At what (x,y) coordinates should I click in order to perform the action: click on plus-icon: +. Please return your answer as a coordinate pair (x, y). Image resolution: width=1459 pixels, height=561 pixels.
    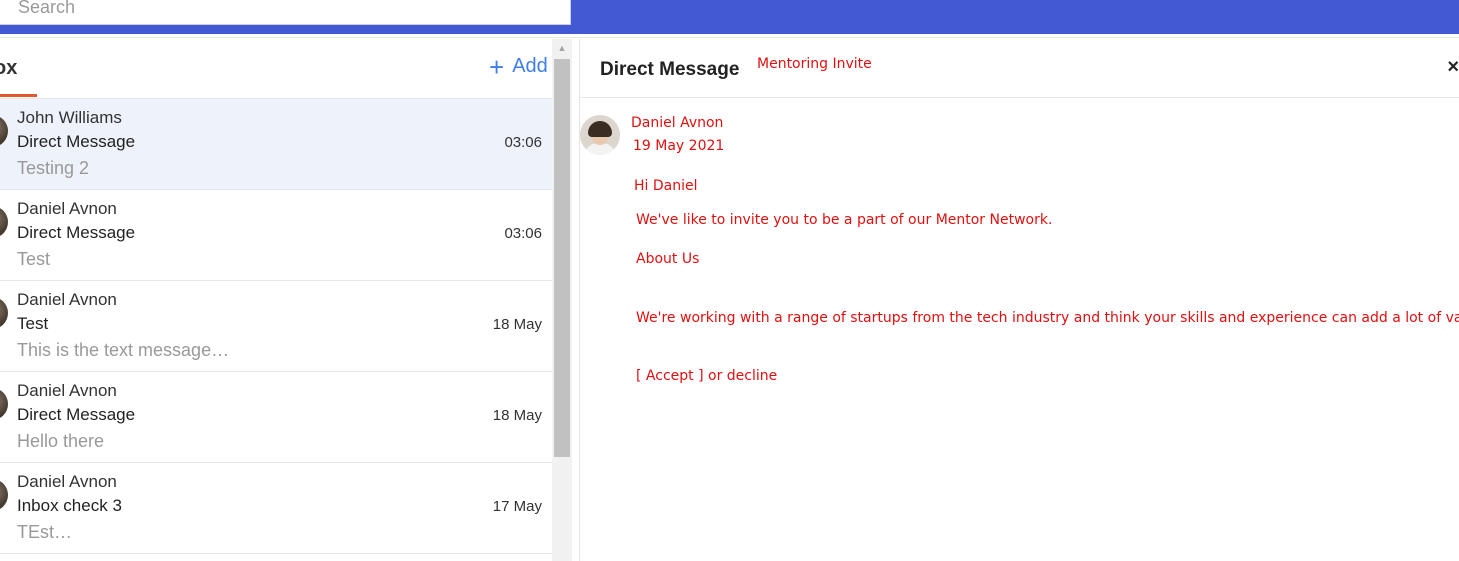
    Looking at the image, I should click on (497, 66).